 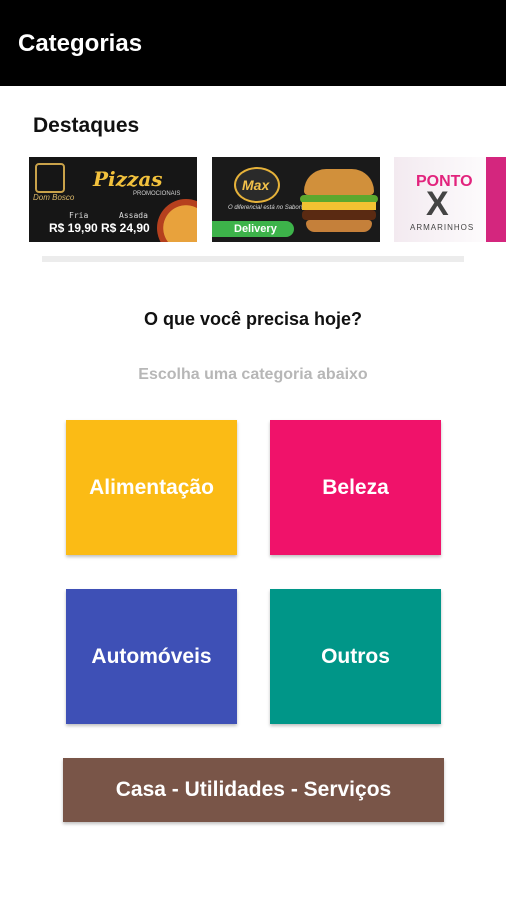 What do you see at coordinates (253, 43) in the screenshot?
I see `app-bar: Categorias` at bounding box center [253, 43].